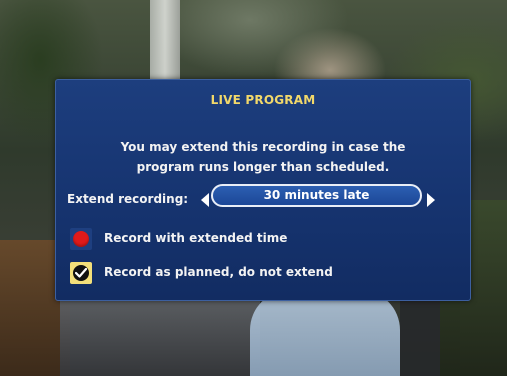 The height and width of the screenshot is (376, 507). I want to click on checkmark-icon, so click(81, 273).